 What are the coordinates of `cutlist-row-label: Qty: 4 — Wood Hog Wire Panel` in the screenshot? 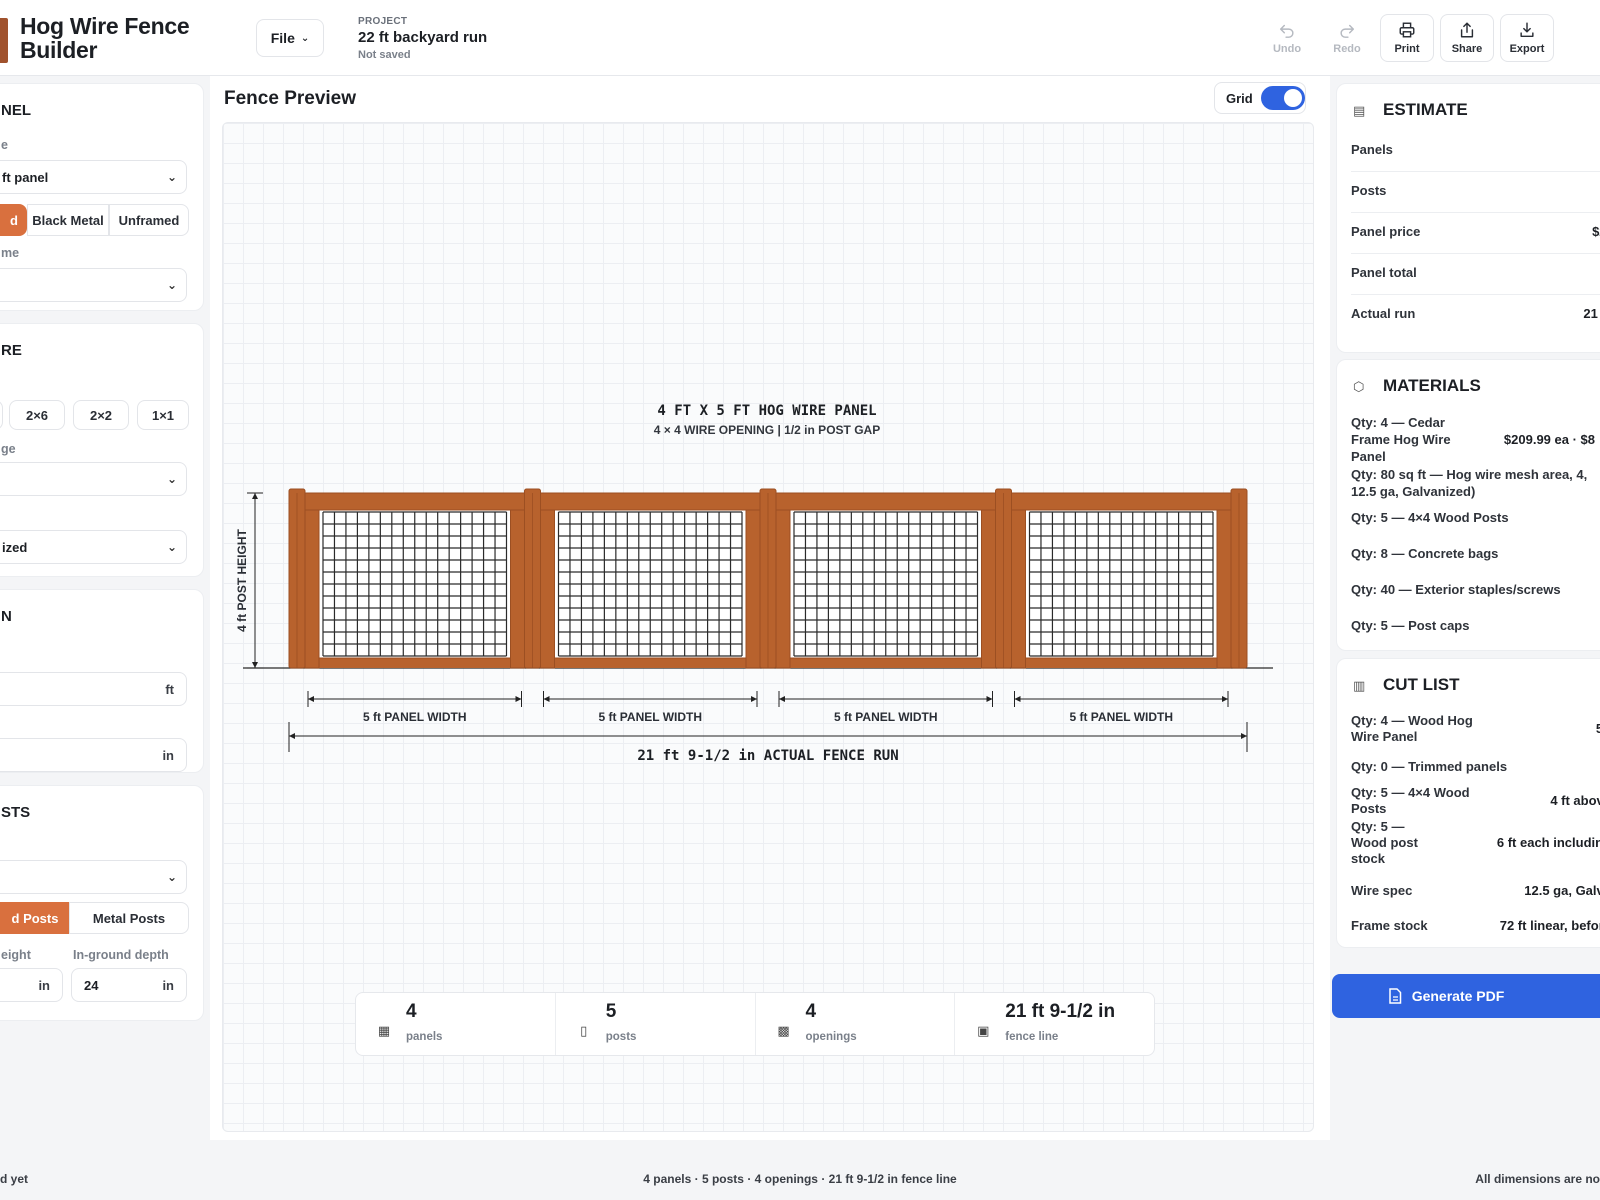 It's located at (1412, 728).